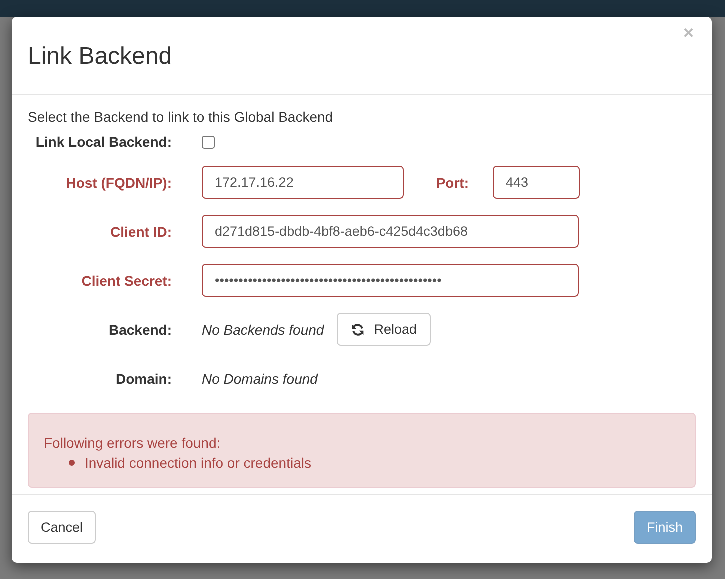 The height and width of the screenshot is (579, 725). What do you see at coordinates (181, 118) in the screenshot?
I see `instruction-text: Select the Backend to link to this Global Backend` at bounding box center [181, 118].